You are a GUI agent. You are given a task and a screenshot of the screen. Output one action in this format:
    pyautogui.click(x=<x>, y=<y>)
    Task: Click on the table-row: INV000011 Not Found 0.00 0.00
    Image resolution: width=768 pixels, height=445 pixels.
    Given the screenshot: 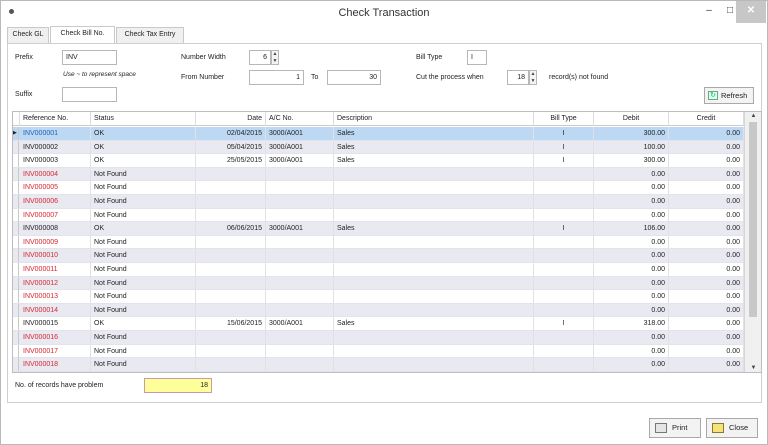 What is the action you would take?
    pyautogui.click(x=378, y=270)
    